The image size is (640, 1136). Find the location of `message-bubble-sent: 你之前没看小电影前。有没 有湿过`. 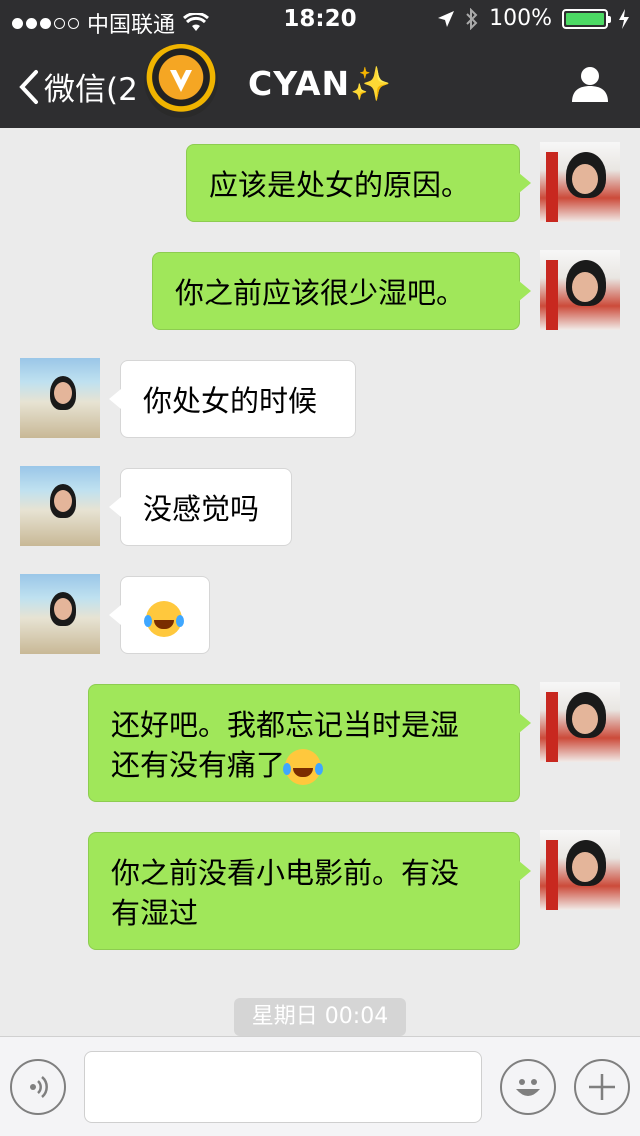

message-bubble-sent: 你之前没看小电影前。有没 有湿过 is located at coordinates (309, 891).